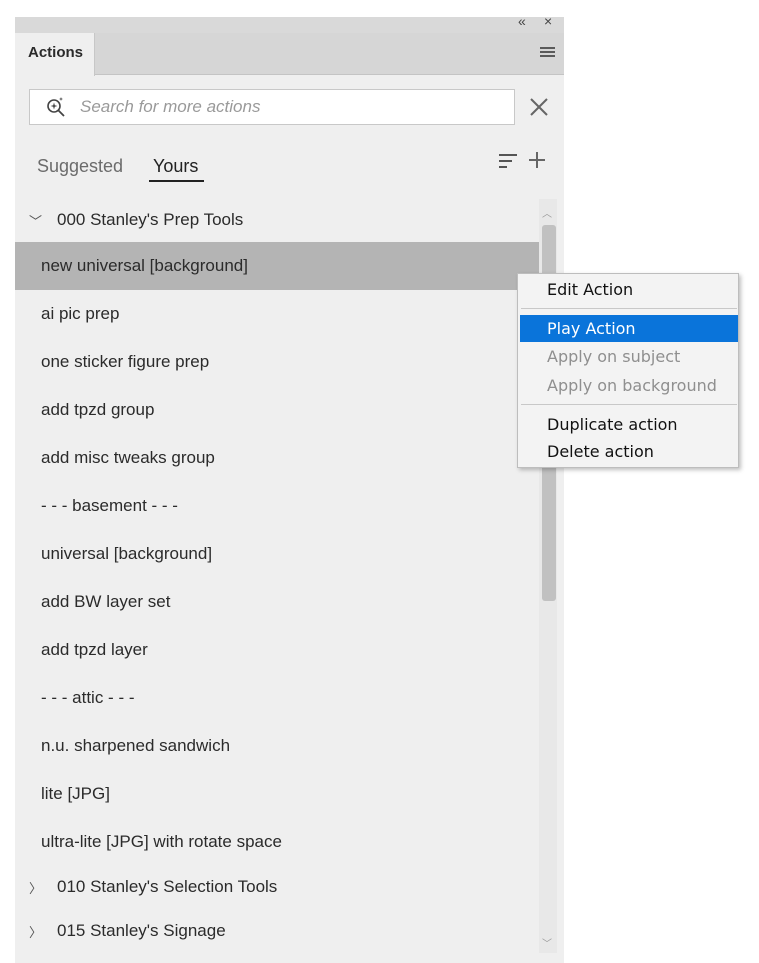 This screenshot has width=759, height=963. I want to click on action-item: one sticker figure prep, so click(277, 362).